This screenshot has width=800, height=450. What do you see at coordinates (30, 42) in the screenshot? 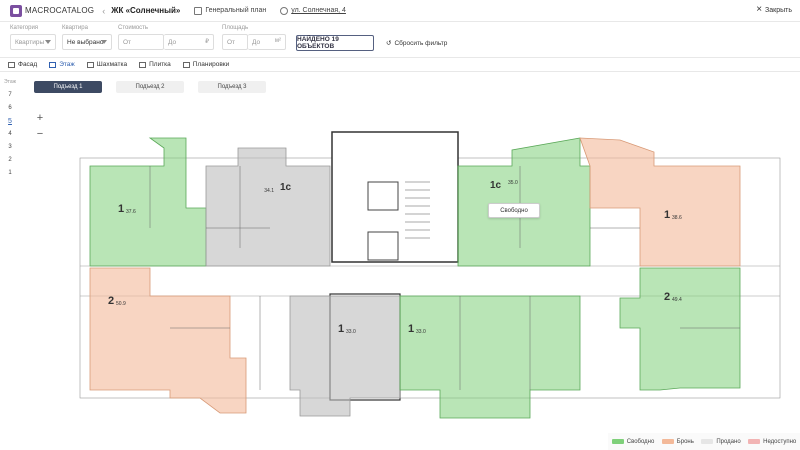
I see `category-value: Квартиры` at bounding box center [30, 42].